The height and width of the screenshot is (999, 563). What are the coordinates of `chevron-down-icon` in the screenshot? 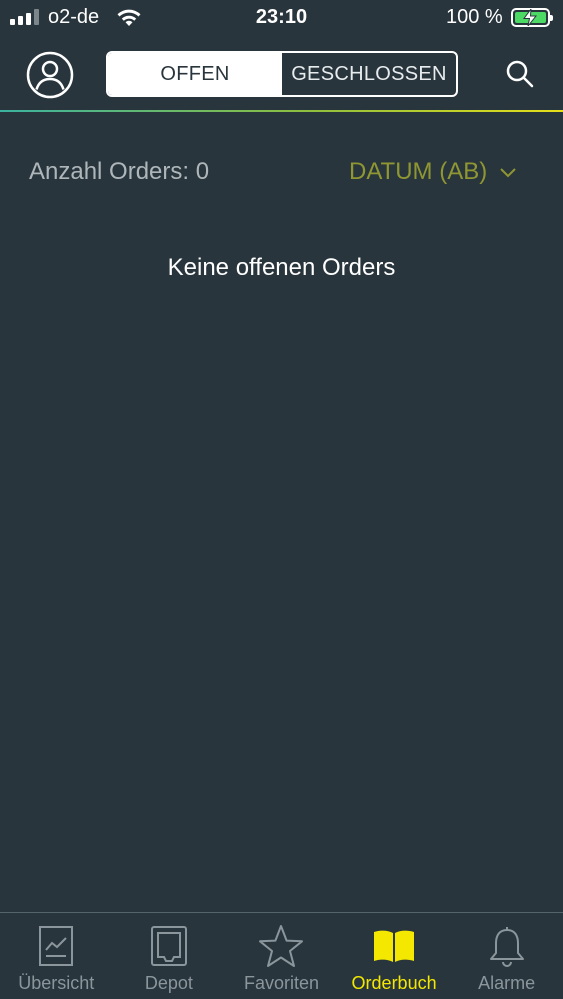 It's located at (508, 173).